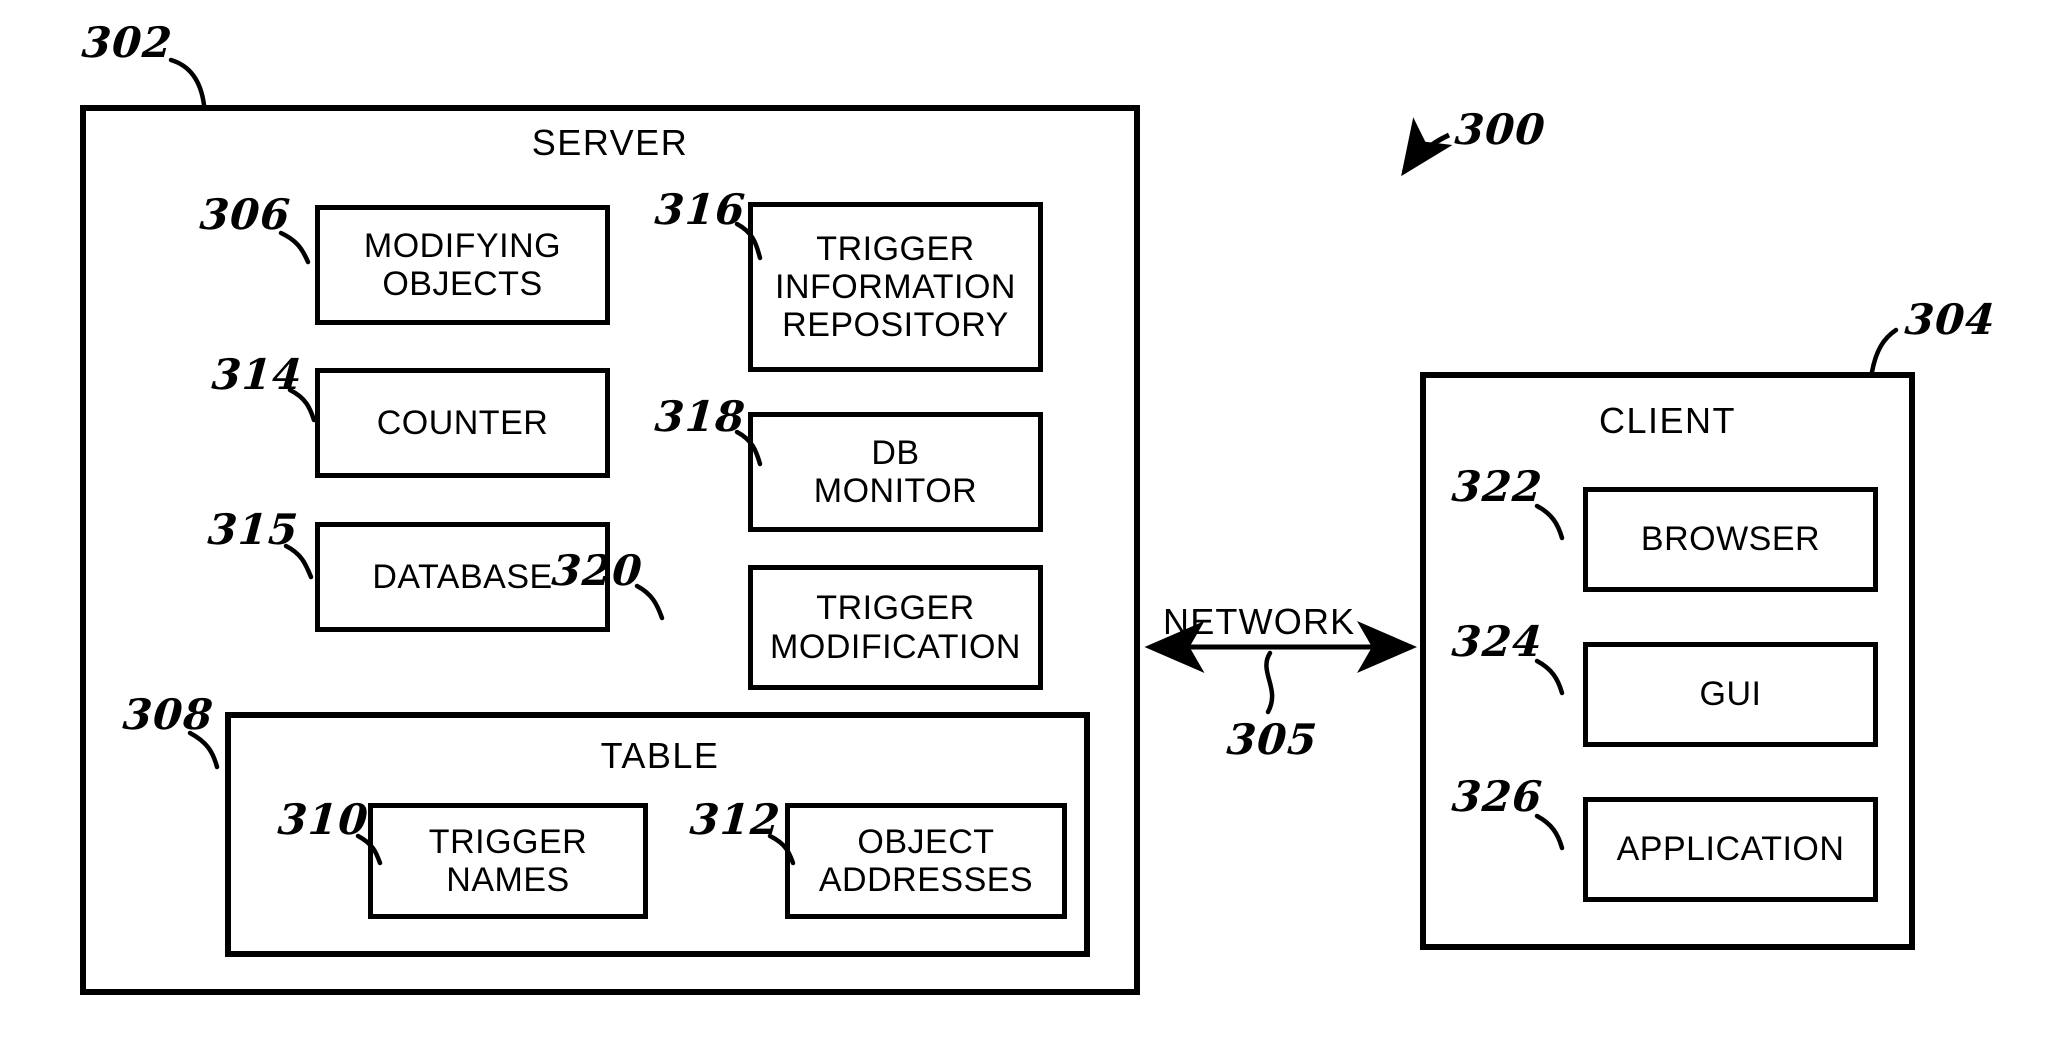  I want to click on ref-302: 302, so click(127, 42).